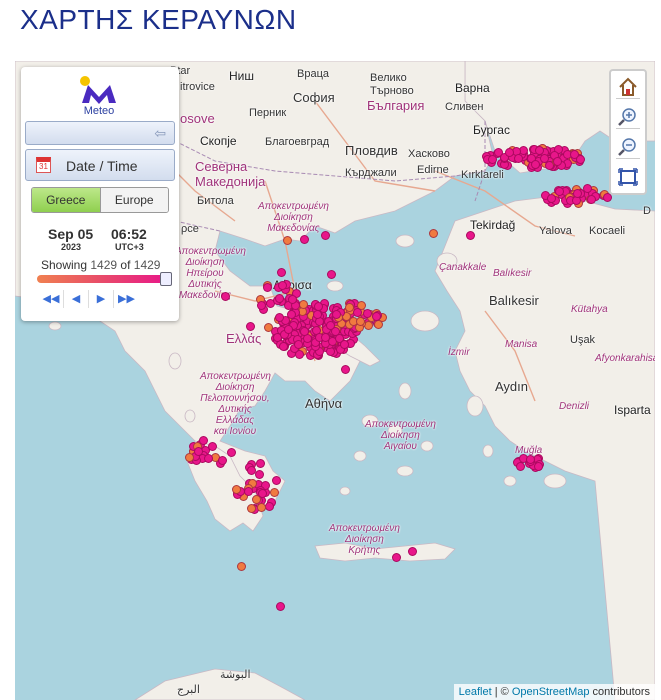 This screenshot has height=700, width=661. Describe the element at coordinates (147, 265) in the screenshot. I see `showing-total: 1429` at that location.